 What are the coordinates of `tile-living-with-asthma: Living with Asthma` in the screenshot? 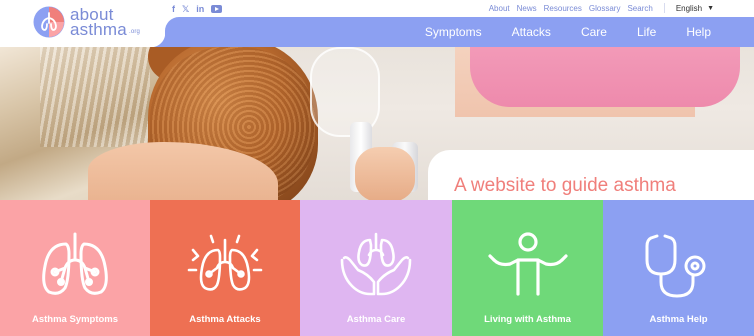 It's located at (527, 268).